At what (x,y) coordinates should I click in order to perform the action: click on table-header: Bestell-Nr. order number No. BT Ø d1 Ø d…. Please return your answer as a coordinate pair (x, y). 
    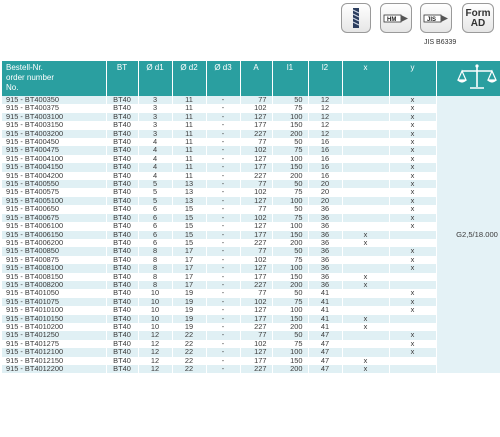
    Looking at the image, I should click on (251, 78).